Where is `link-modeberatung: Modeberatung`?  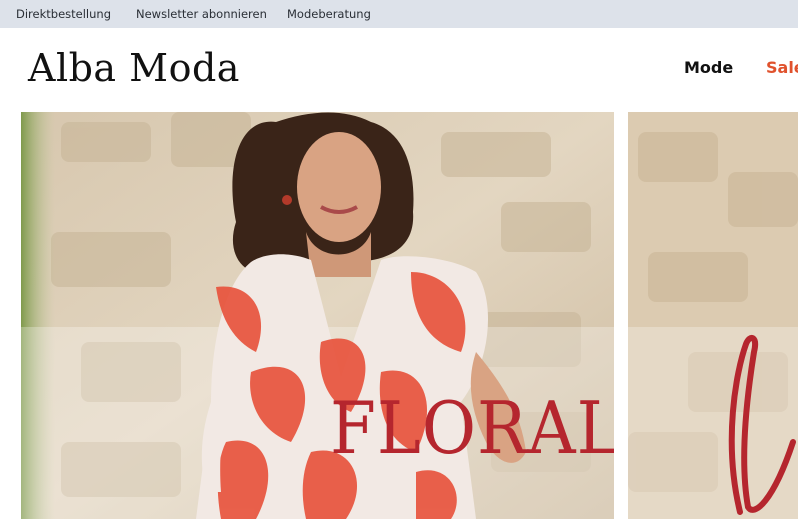
link-modeberatung: Modeberatung is located at coordinates (329, 14).